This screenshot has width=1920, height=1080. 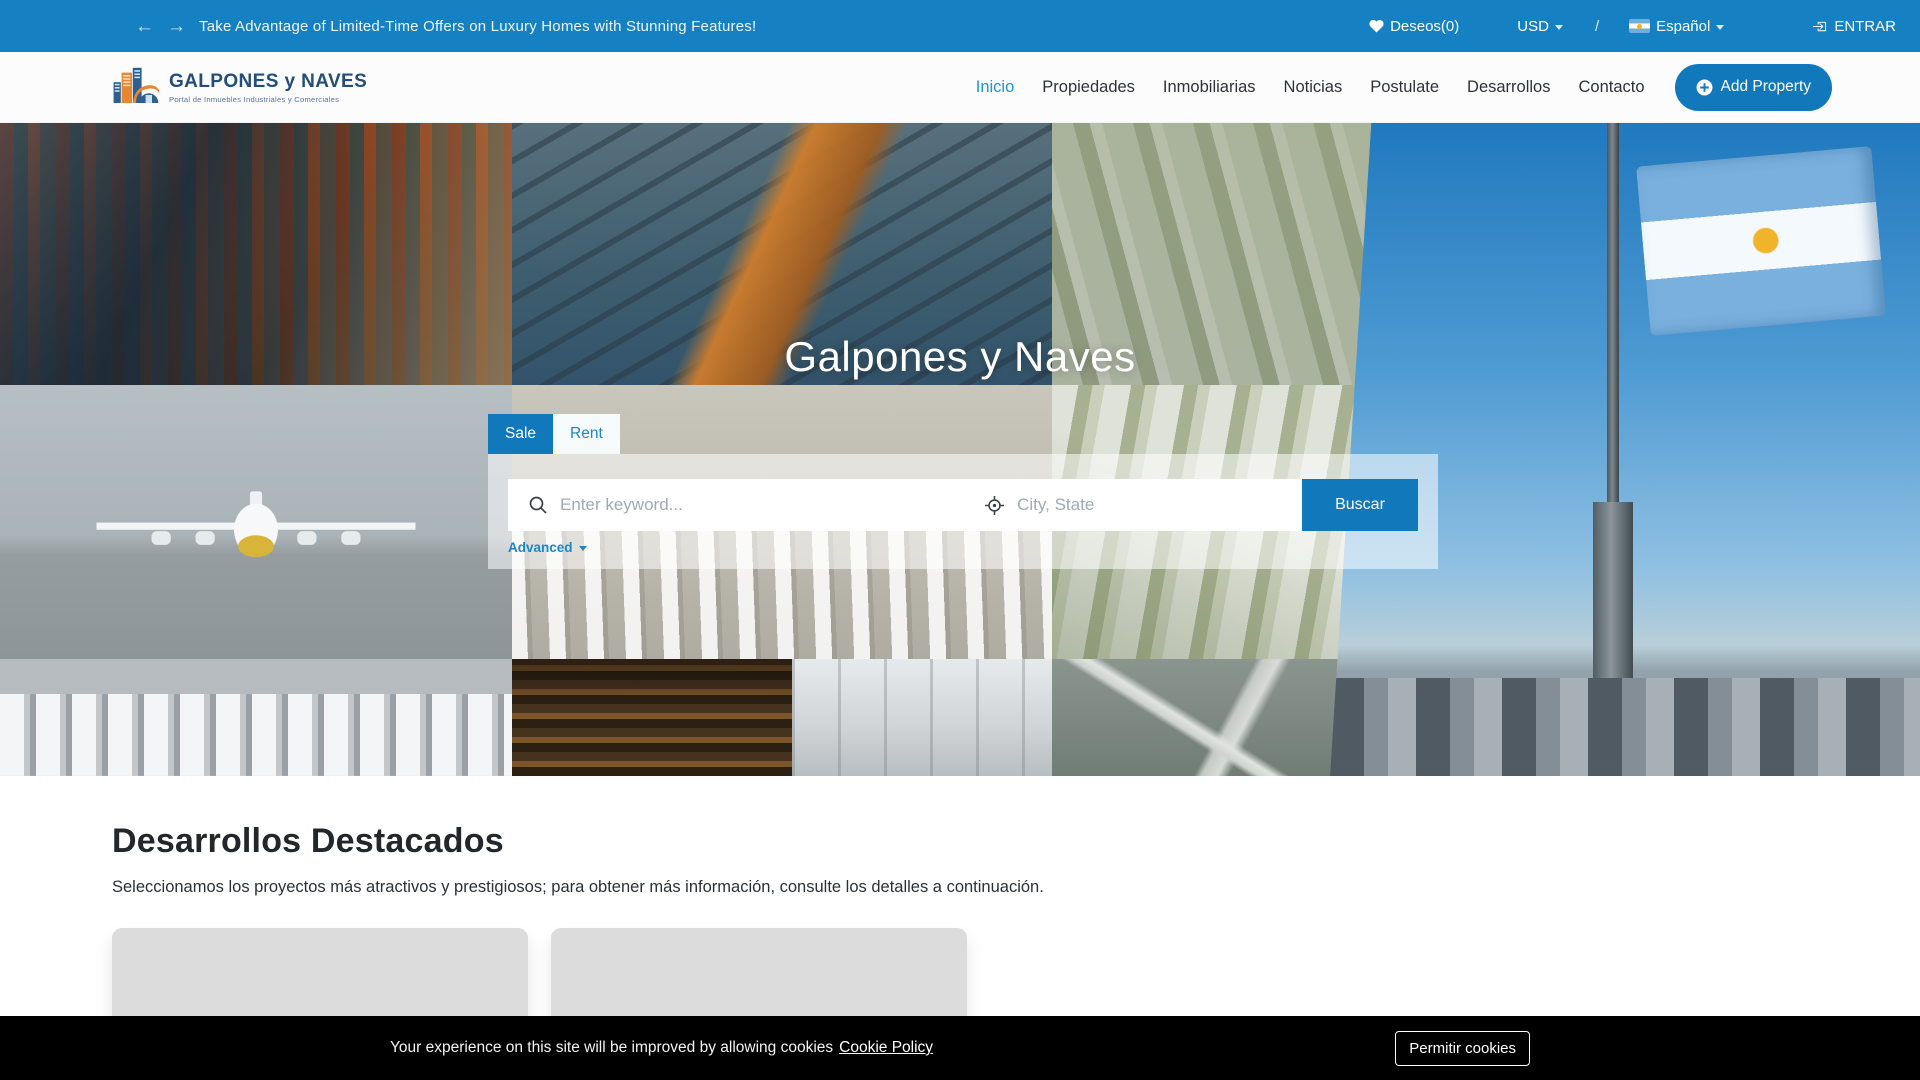 What do you see at coordinates (538, 505) in the screenshot?
I see `search-icon` at bounding box center [538, 505].